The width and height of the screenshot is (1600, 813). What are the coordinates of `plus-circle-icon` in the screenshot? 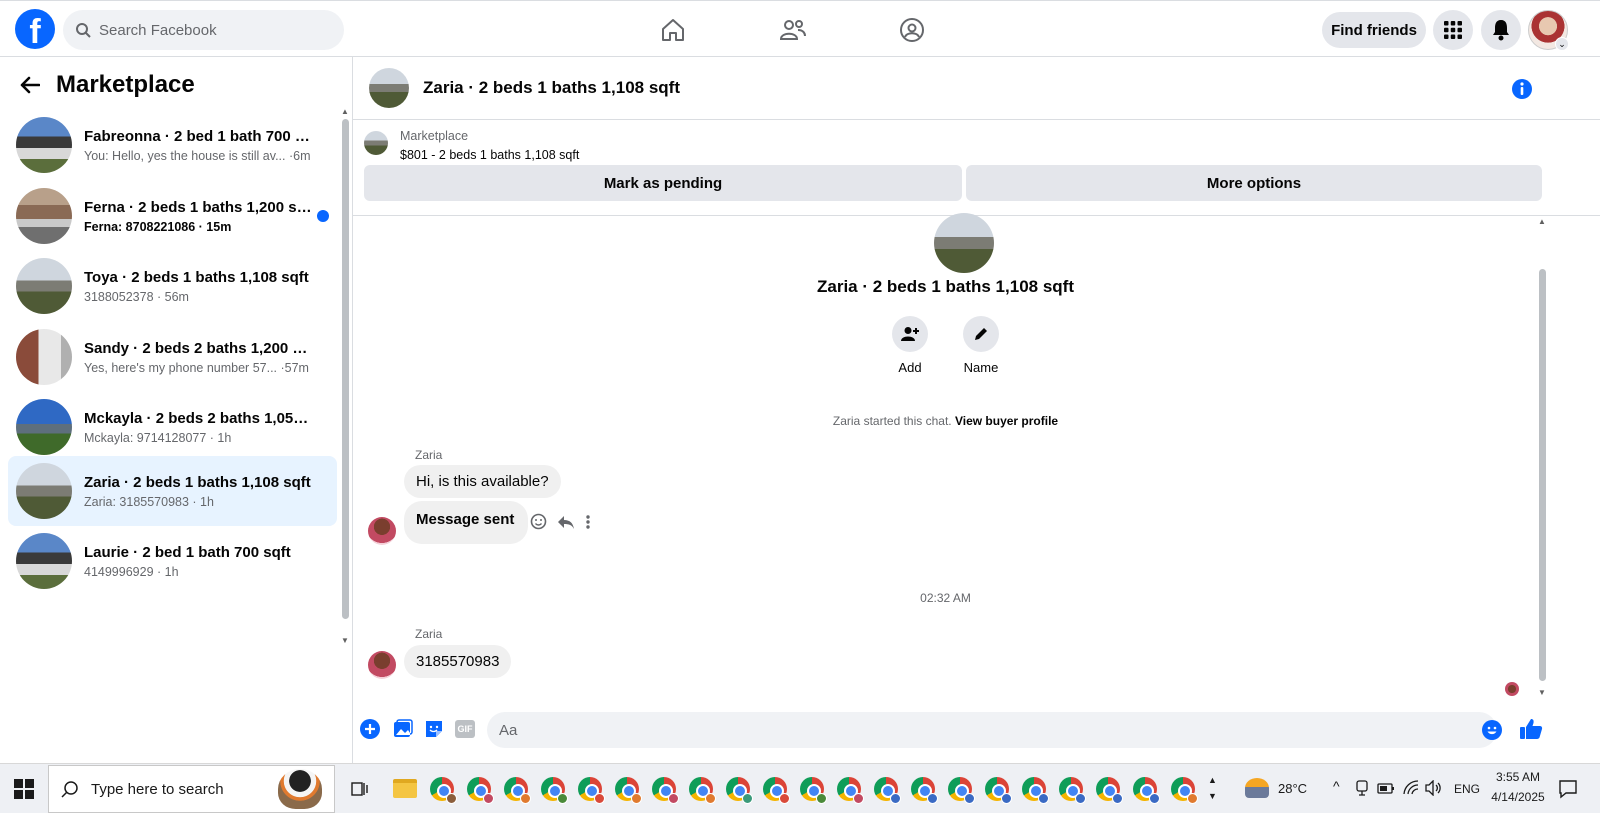 It's located at (370, 729).